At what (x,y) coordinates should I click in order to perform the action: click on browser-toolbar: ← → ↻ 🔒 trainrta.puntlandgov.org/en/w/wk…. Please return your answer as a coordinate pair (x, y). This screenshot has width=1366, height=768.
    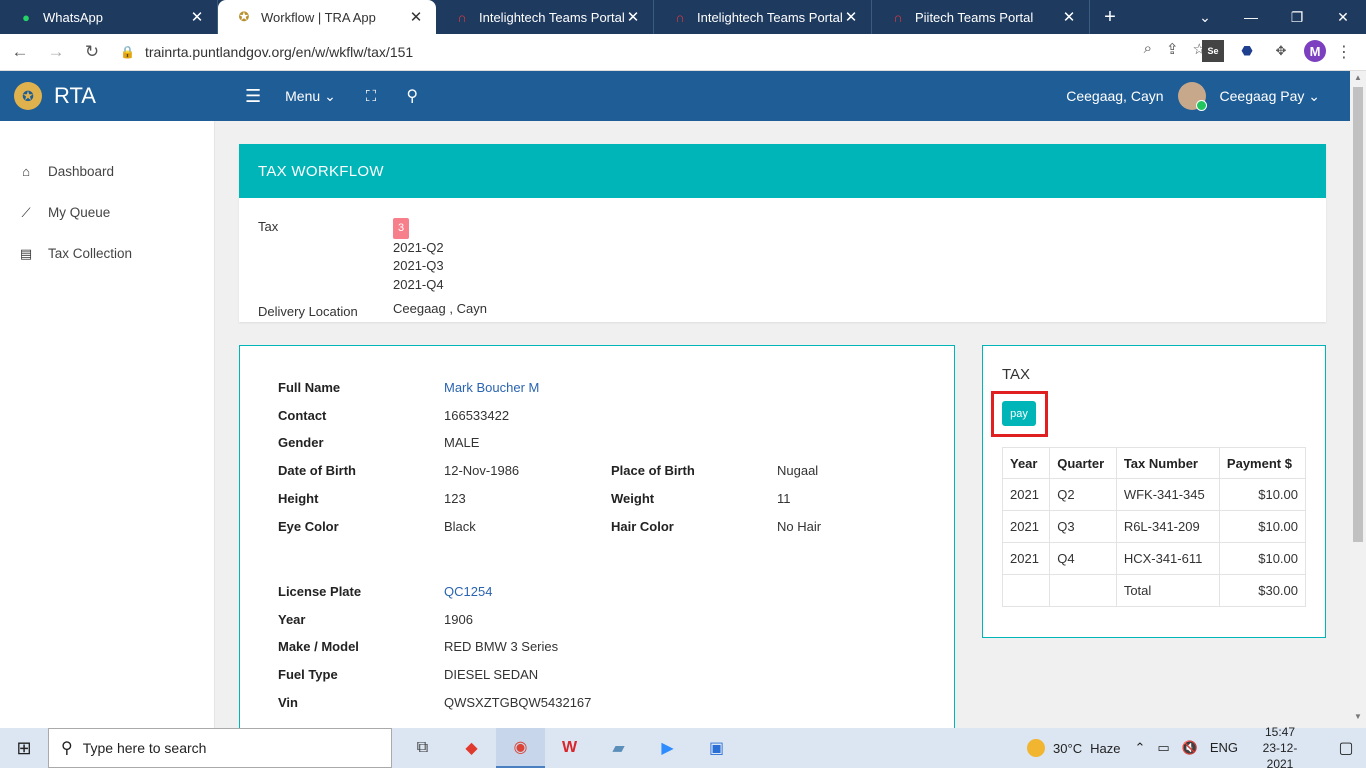
    Looking at the image, I should click on (683, 52).